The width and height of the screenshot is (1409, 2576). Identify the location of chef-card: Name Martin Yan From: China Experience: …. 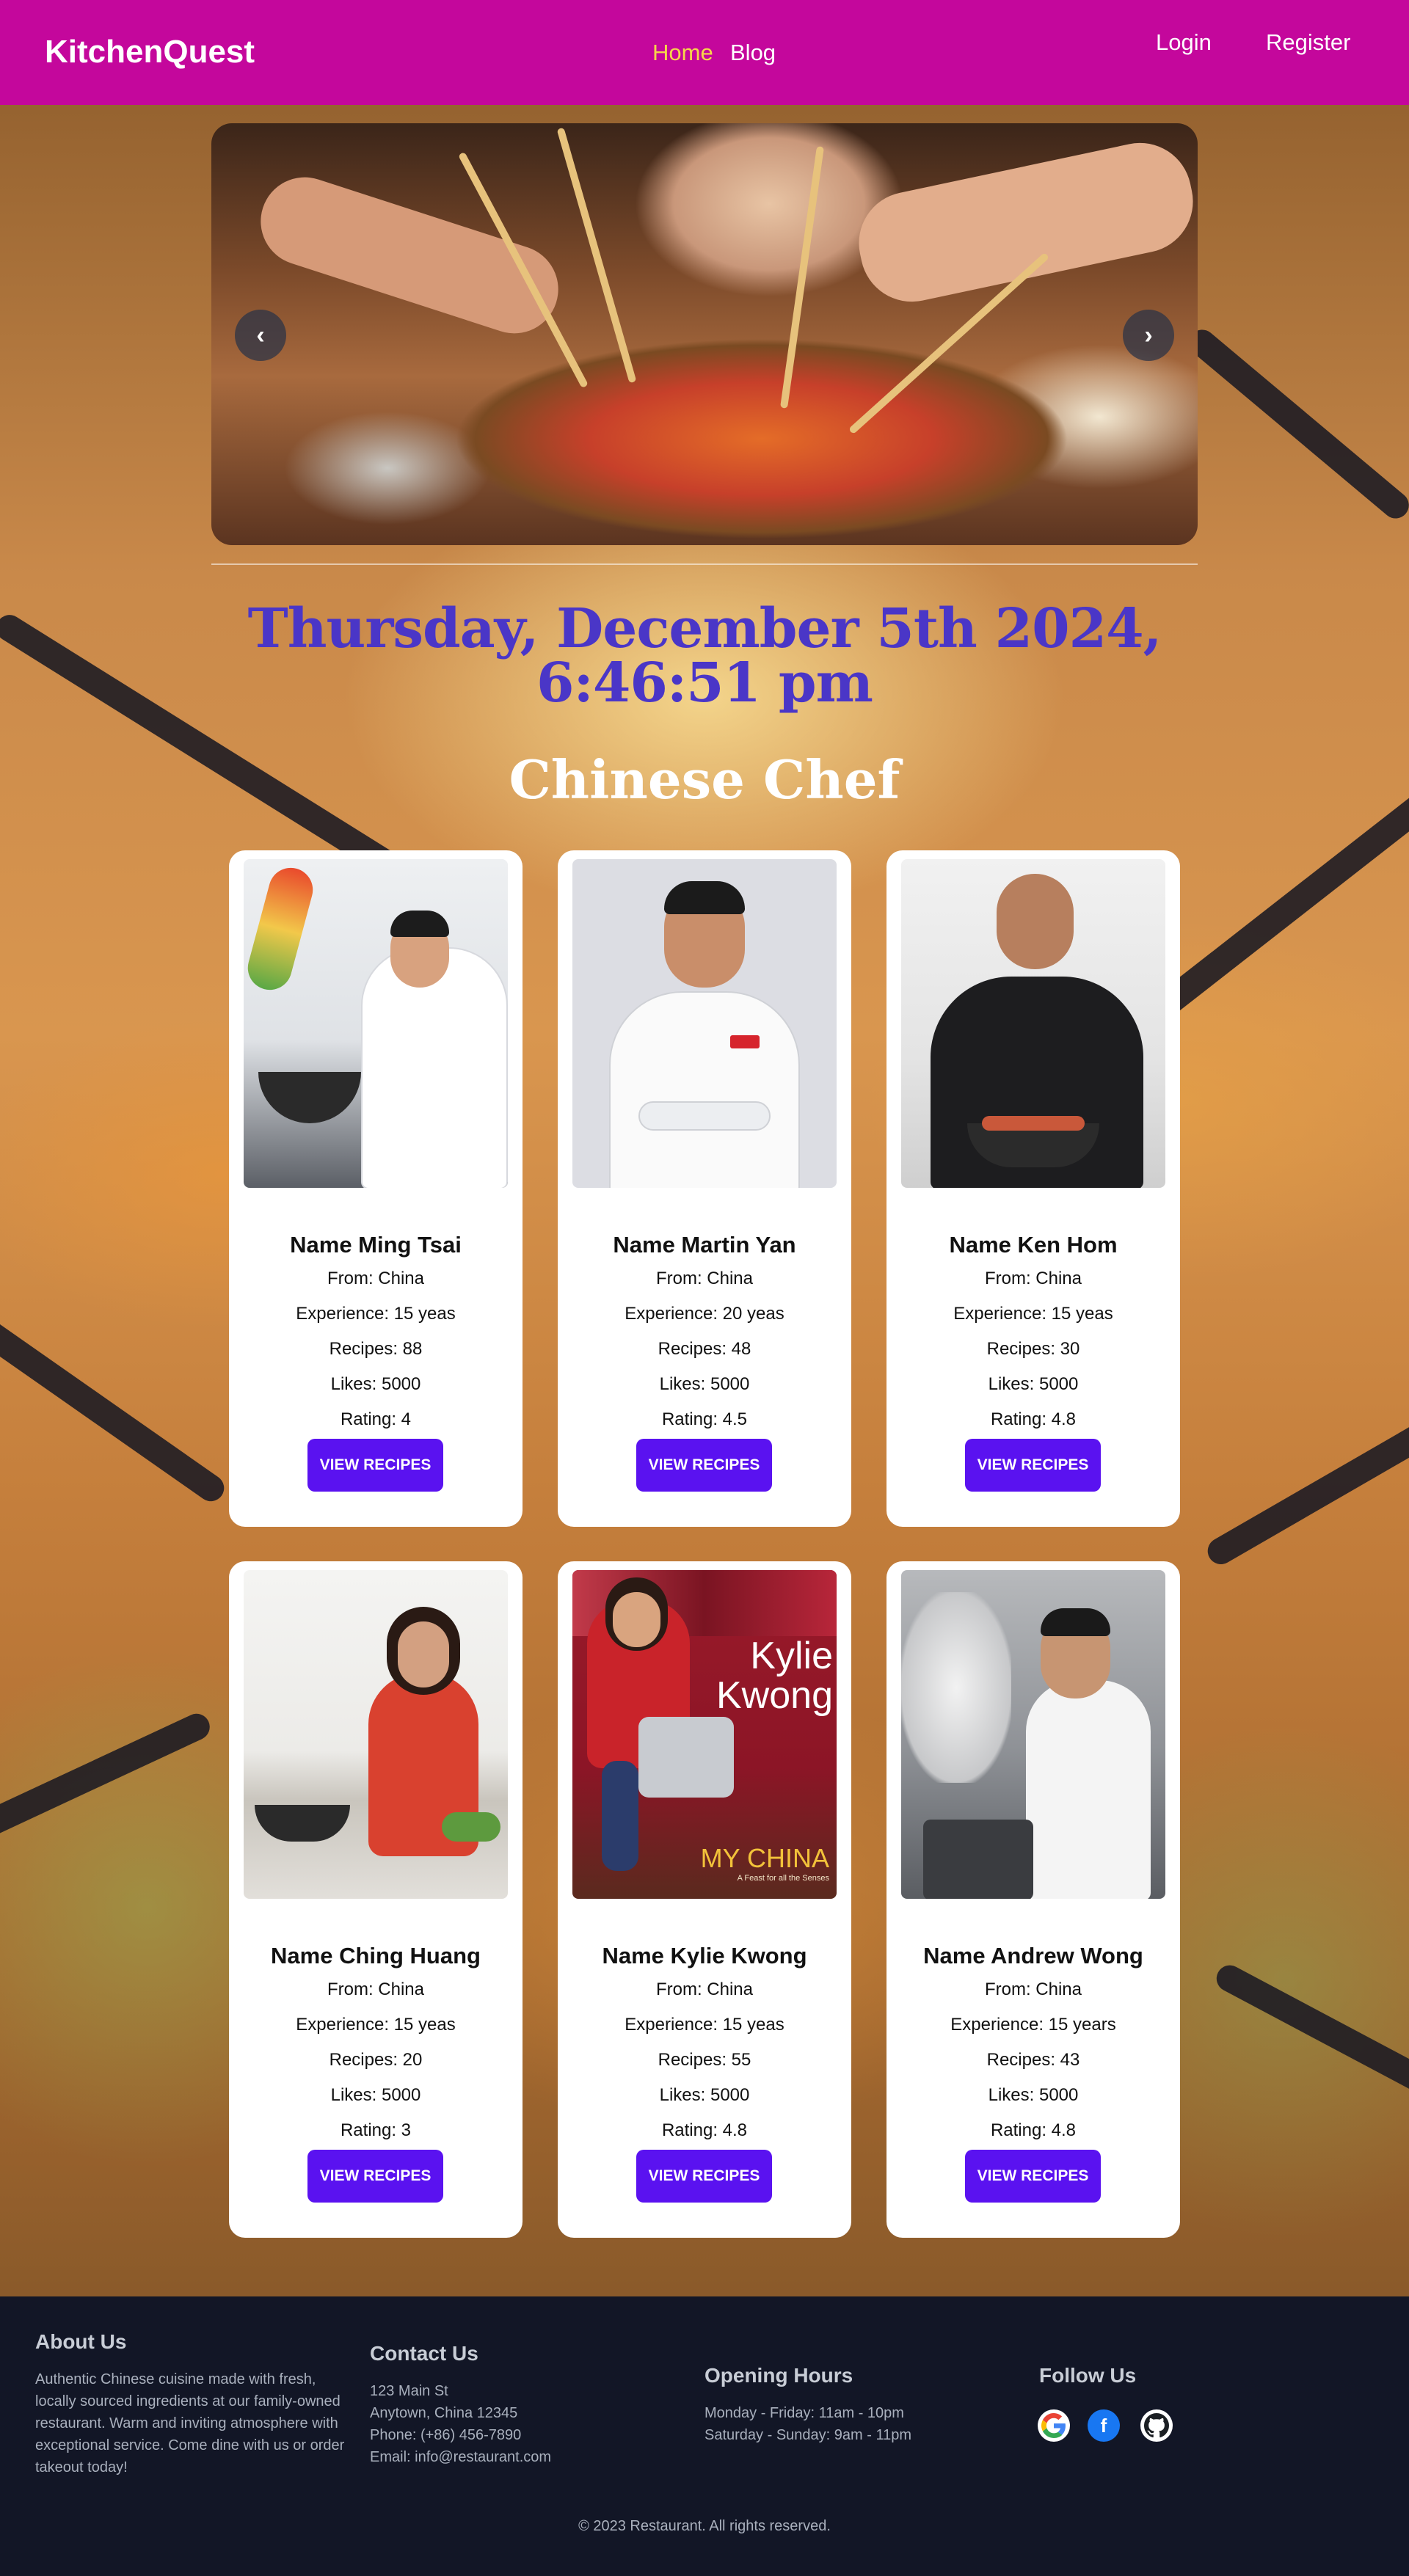
(704, 1188).